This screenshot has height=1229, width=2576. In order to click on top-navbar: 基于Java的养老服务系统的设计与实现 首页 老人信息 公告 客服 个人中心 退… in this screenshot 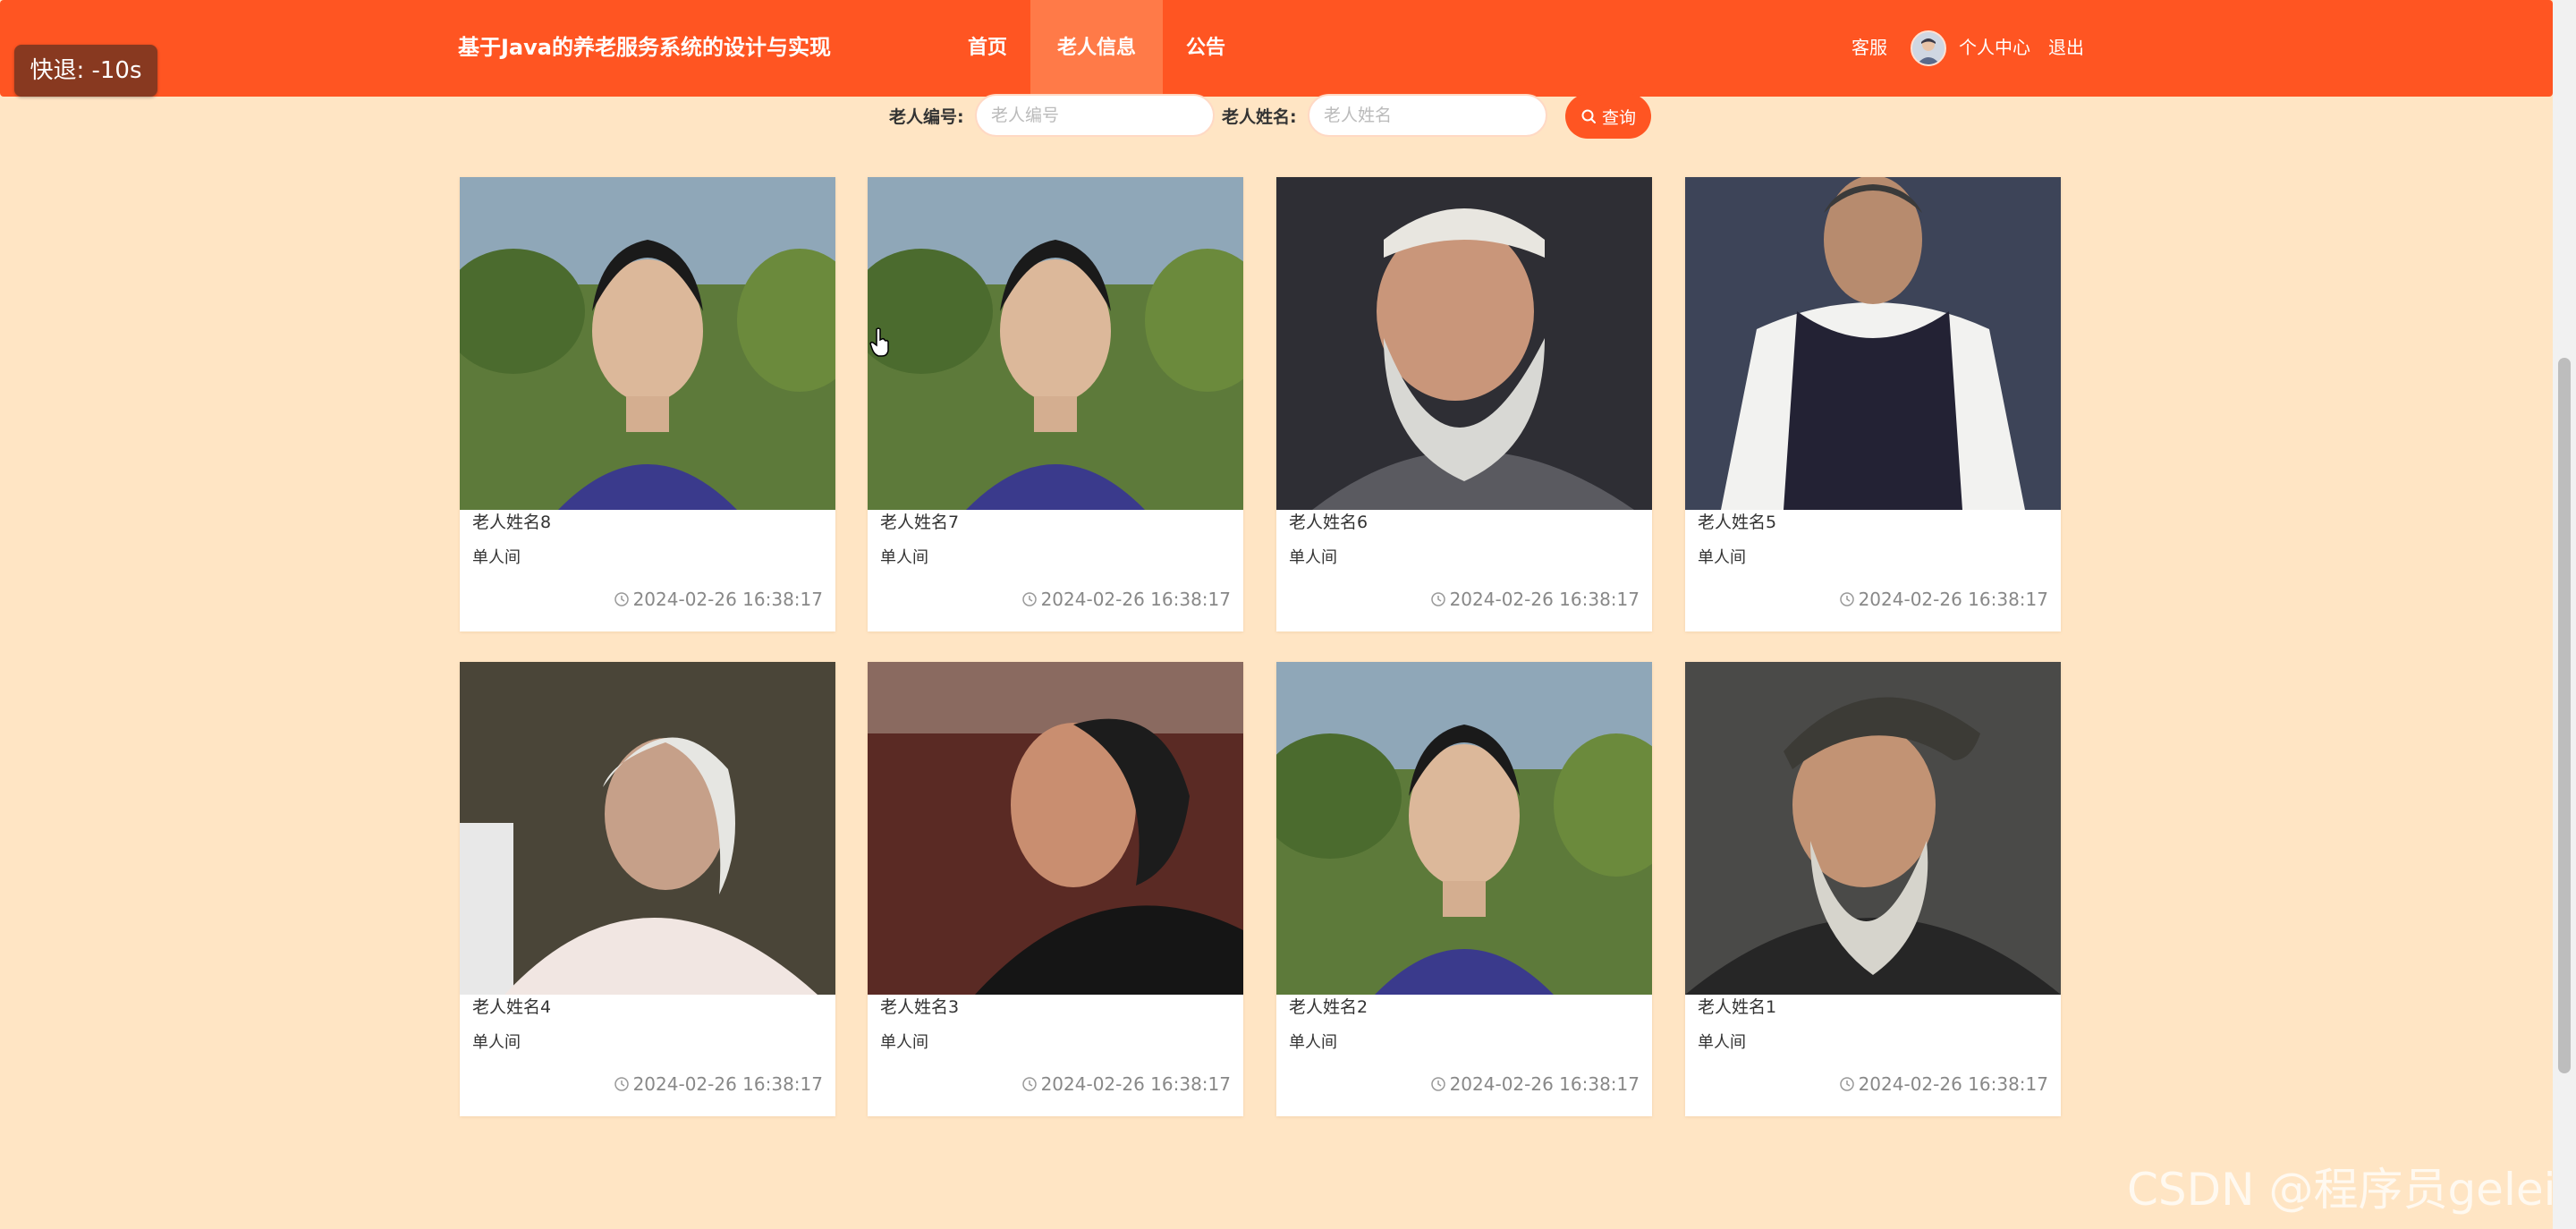, I will do `click(1276, 48)`.